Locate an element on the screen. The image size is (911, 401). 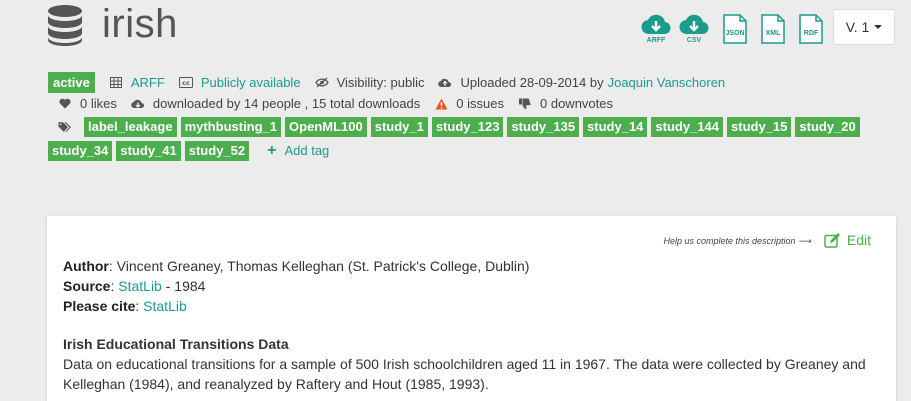
uploaded-text: Uploaded 28-09-2014 by is located at coordinates (532, 82).